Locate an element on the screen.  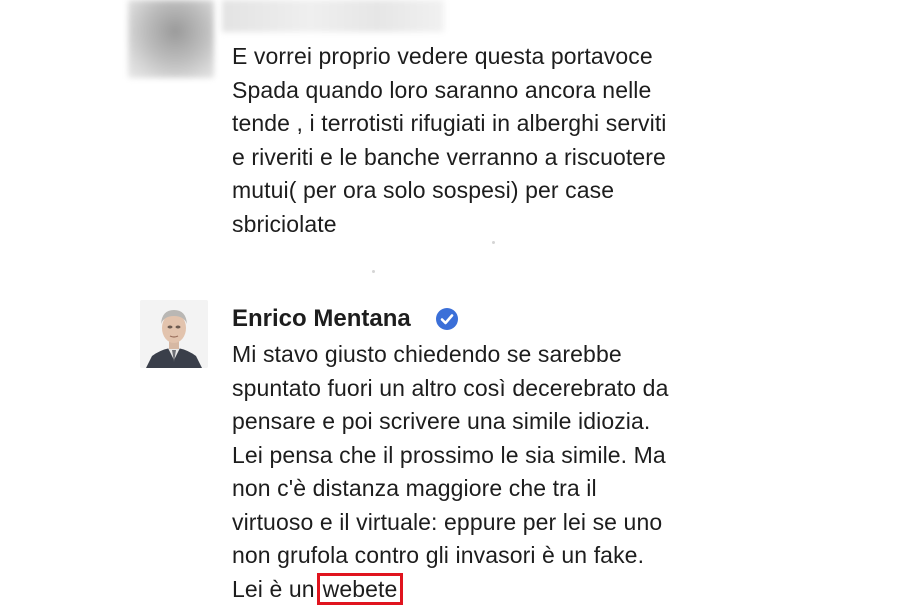
person-photo-icon is located at coordinates (174, 334).